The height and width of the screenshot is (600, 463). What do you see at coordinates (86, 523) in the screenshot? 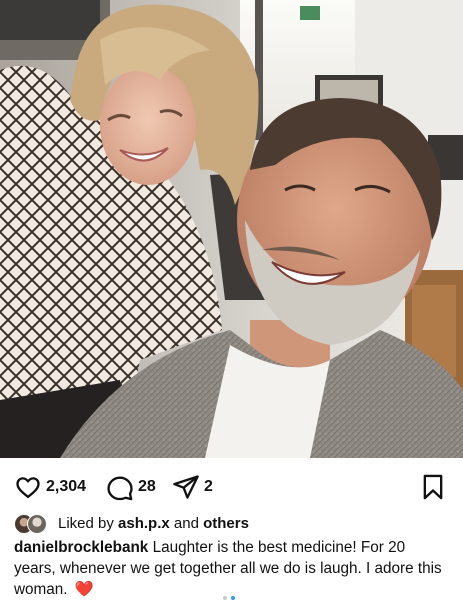
I see `liked-by-prefix: Liked by` at bounding box center [86, 523].